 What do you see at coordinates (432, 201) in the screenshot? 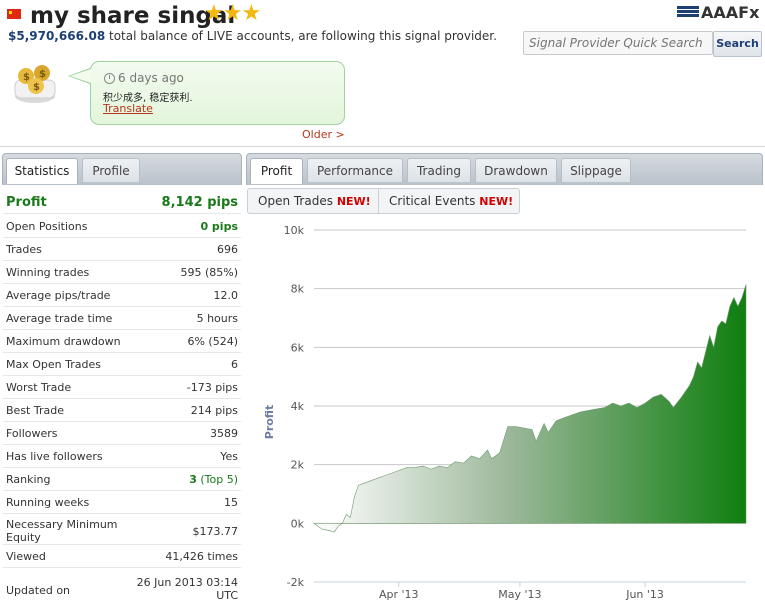
I see `subtab-label: Critical Events` at bounding box center [432, 201].